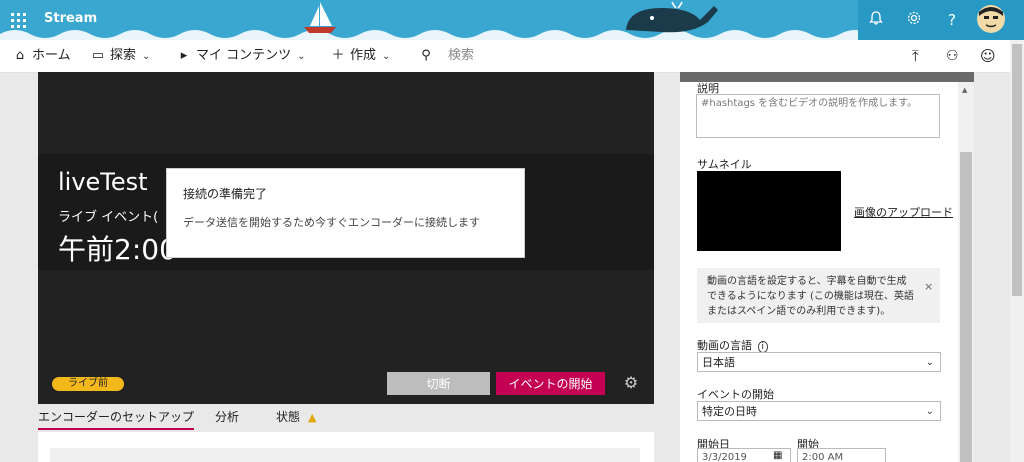  Describe the element at coordinates (903, 212) in the screenshot. I see `upload-image-link: 画像のアップロード` at that location.